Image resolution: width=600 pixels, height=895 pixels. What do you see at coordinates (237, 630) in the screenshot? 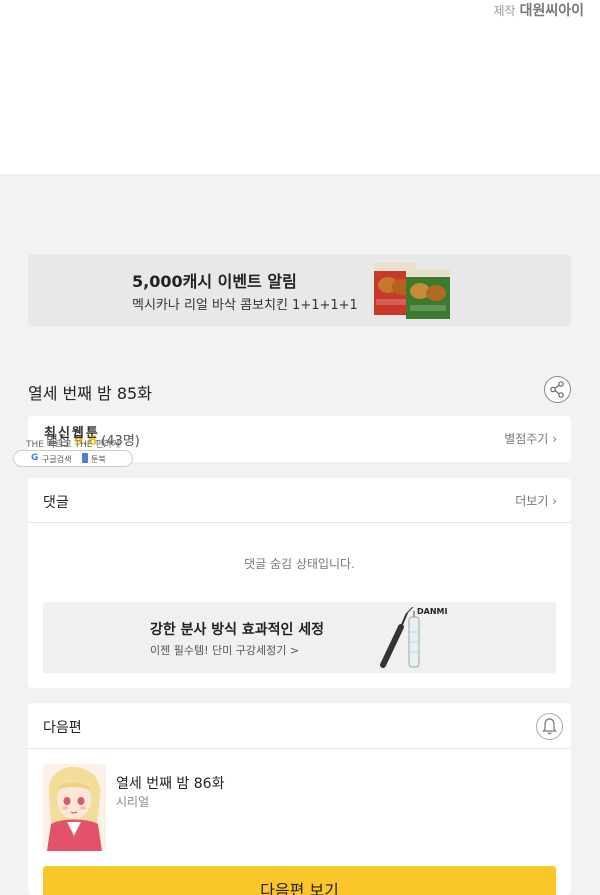
I see `ad-small-title: 강한 분사 방식 효과적인 세정` at bounding box center [237, 630].